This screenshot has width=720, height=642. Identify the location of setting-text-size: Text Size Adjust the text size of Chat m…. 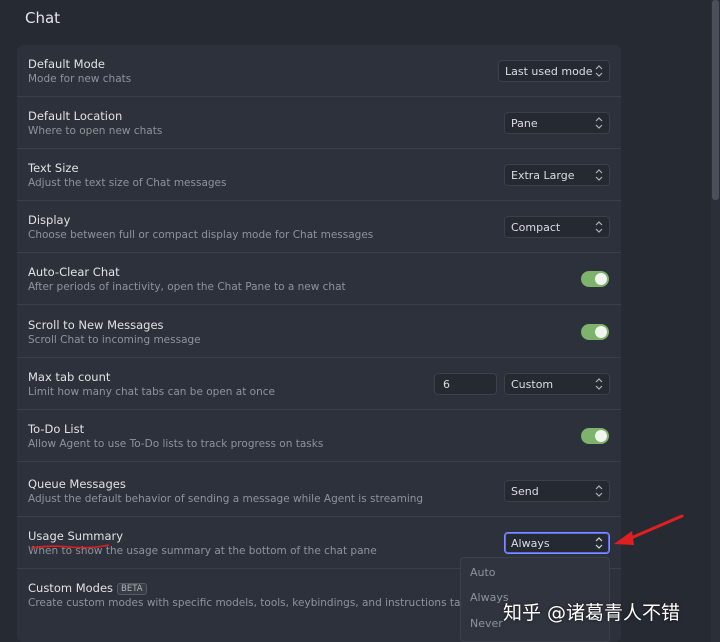
(319, 175).